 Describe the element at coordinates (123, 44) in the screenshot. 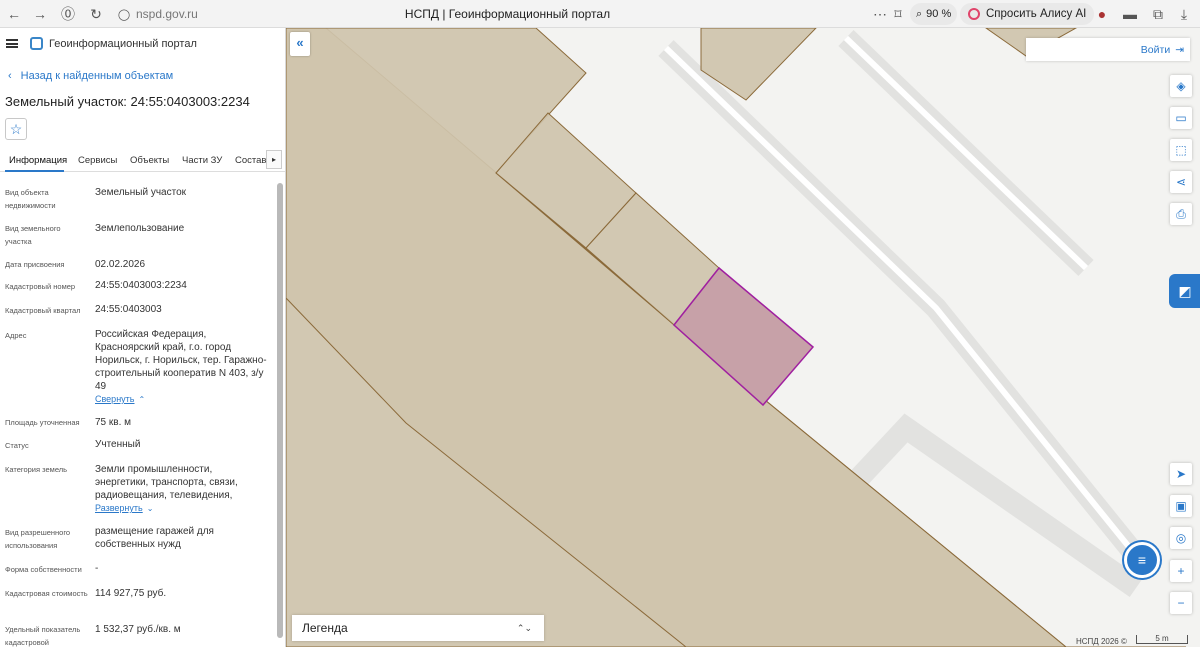

I see `portal-title: Геоинформационный портал` at that location.